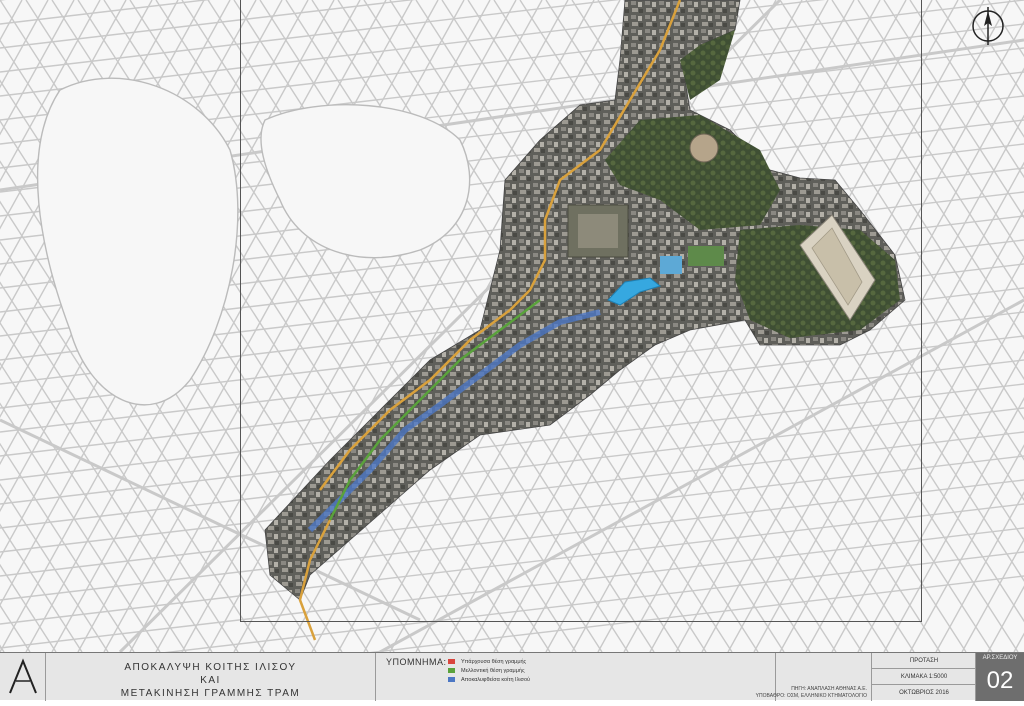  I want to click on title-line-3: ΜΕΤΑΚΙΝΗΣΗ ΓΡΑΜΜΗΣ ΤΡΑΜ, so click(210, 693).